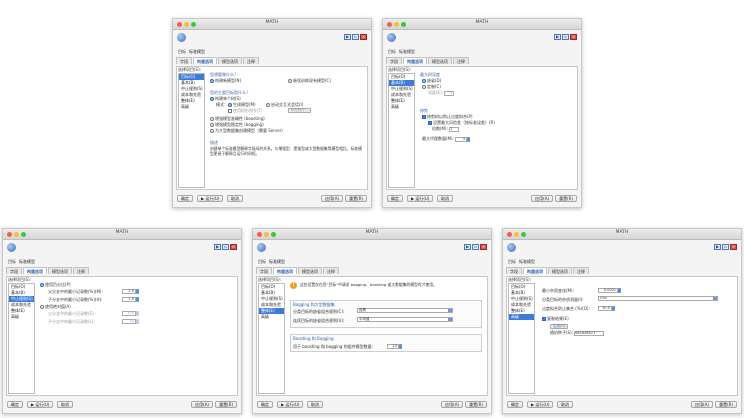 This screenshot has width=744, height=418. I want to click on child-abs-field: 50, so click(129, 321).